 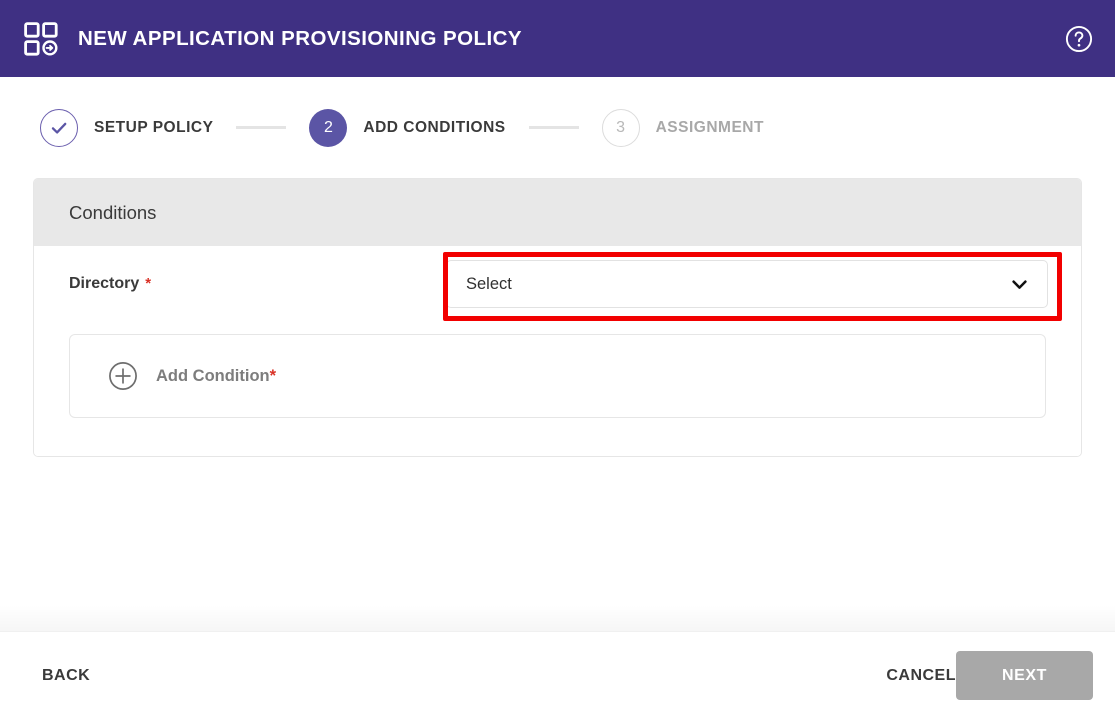 I want to click on stepper-step-add-conditions: 2 ADD CONDITIONS, so click(x=407, y=127).